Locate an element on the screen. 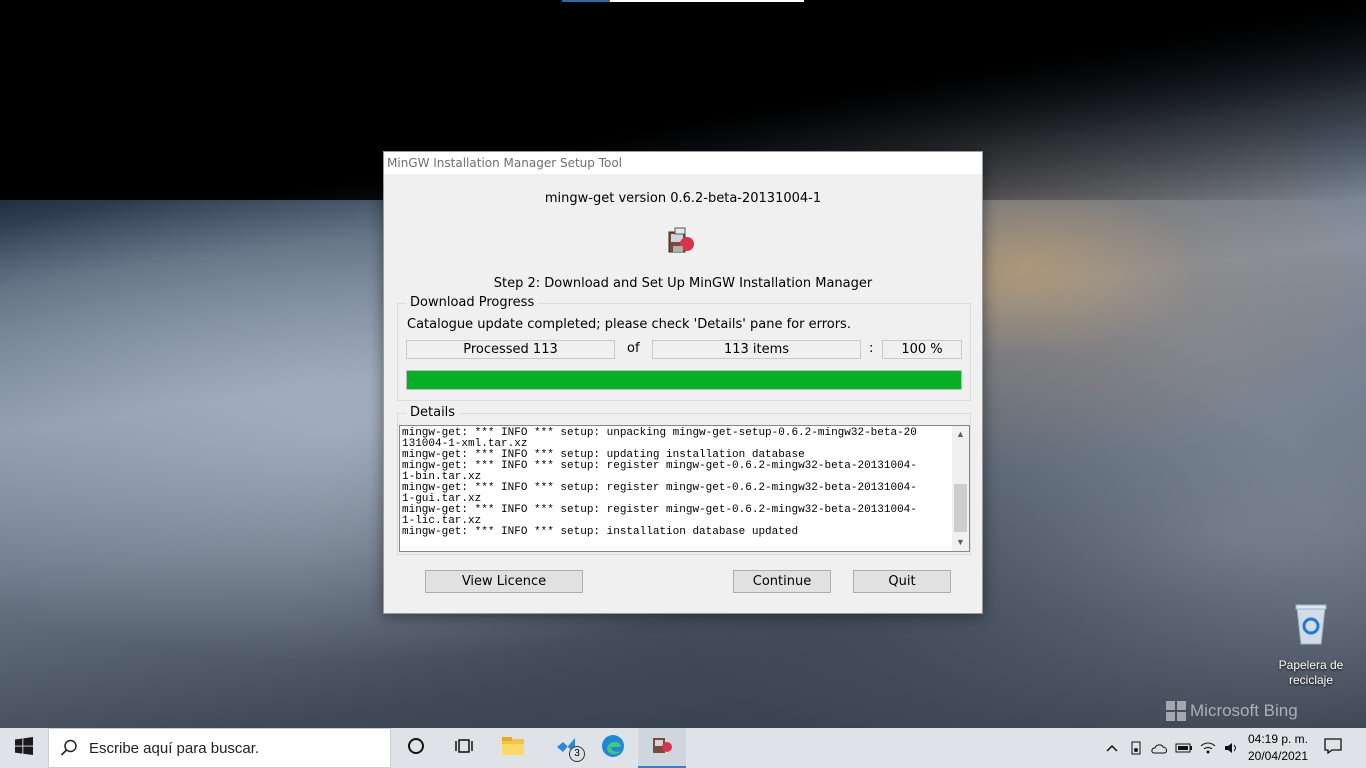 This screenshot has height=768, width=1366. dialog-title: MinGW Installation Manager Setup Tool is located at coordinates (683, 163).